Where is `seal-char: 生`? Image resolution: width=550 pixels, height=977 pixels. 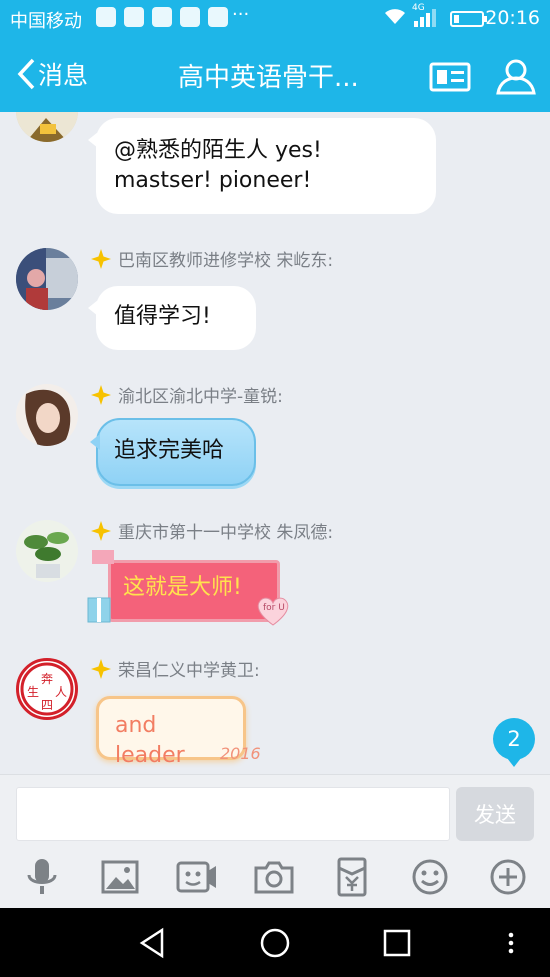 seal-char: 生 is located at coordinates (33, 692).